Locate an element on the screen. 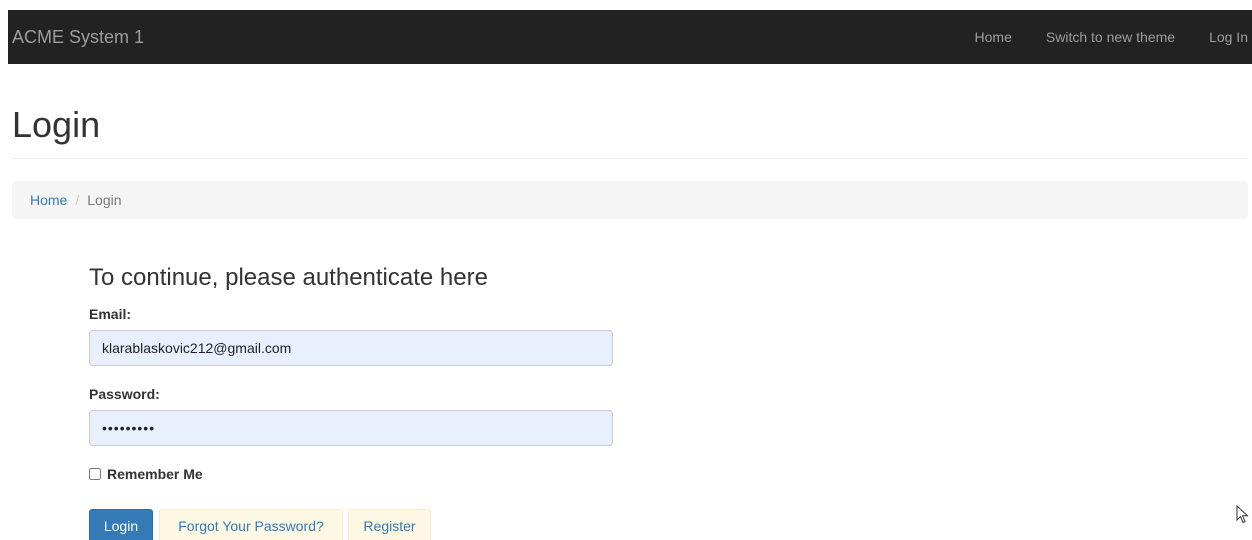  breadcrumb-home-link: Home is located at coordinates (48, 200).